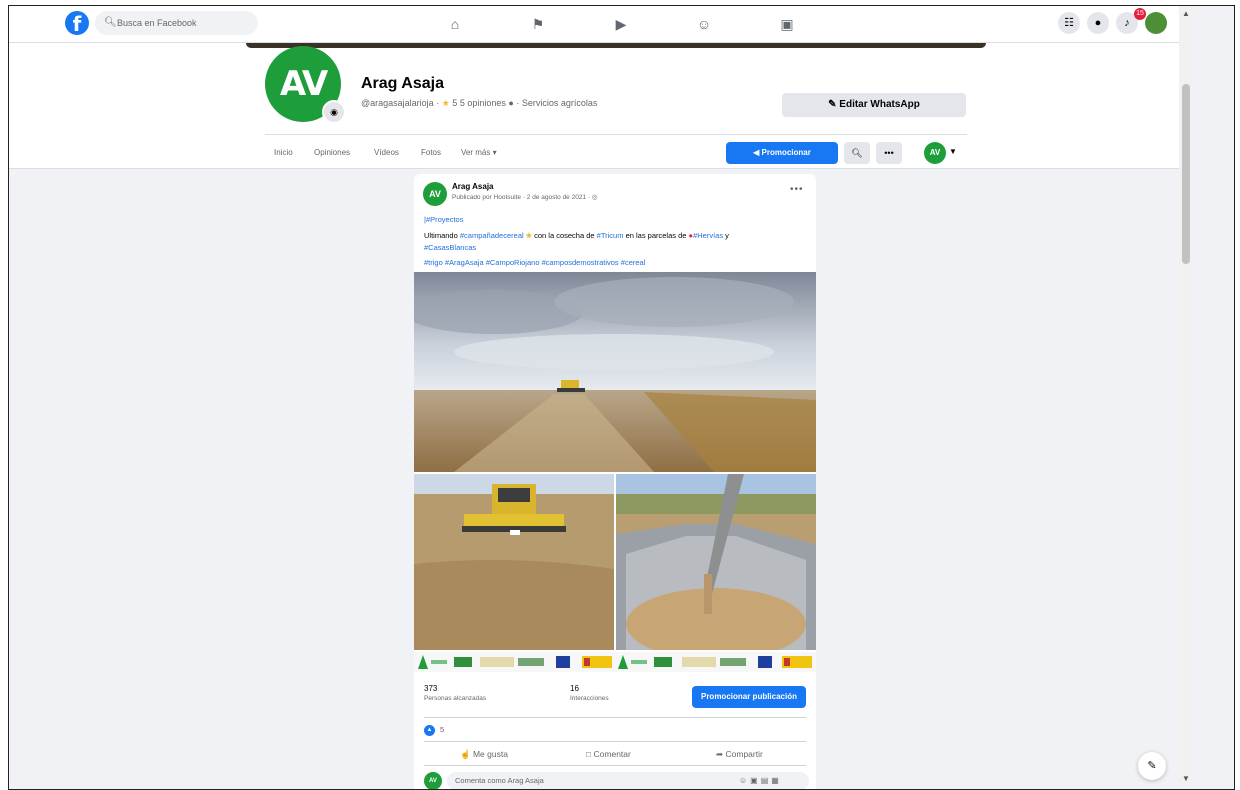 The width and height of the screenshot is (1240, 790). Describe the element at coordinates (484, 754) in the screenshot. I see `like-button: ☝ Me gusta` at that location.